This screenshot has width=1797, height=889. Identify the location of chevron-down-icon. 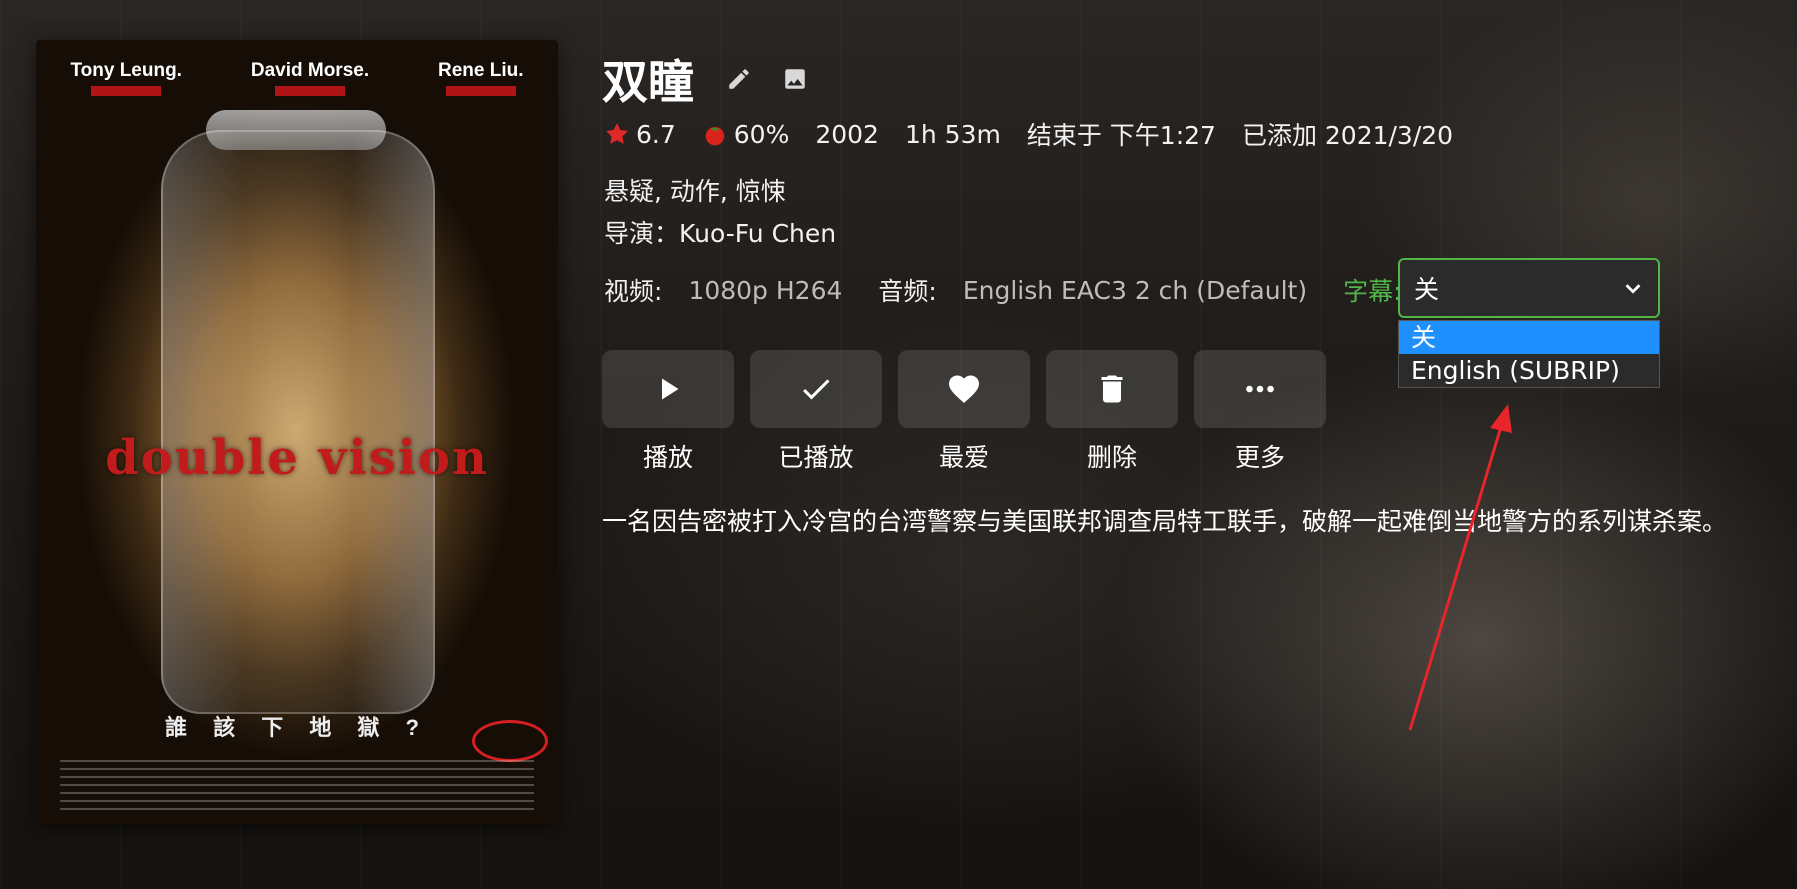
(1633, 289).